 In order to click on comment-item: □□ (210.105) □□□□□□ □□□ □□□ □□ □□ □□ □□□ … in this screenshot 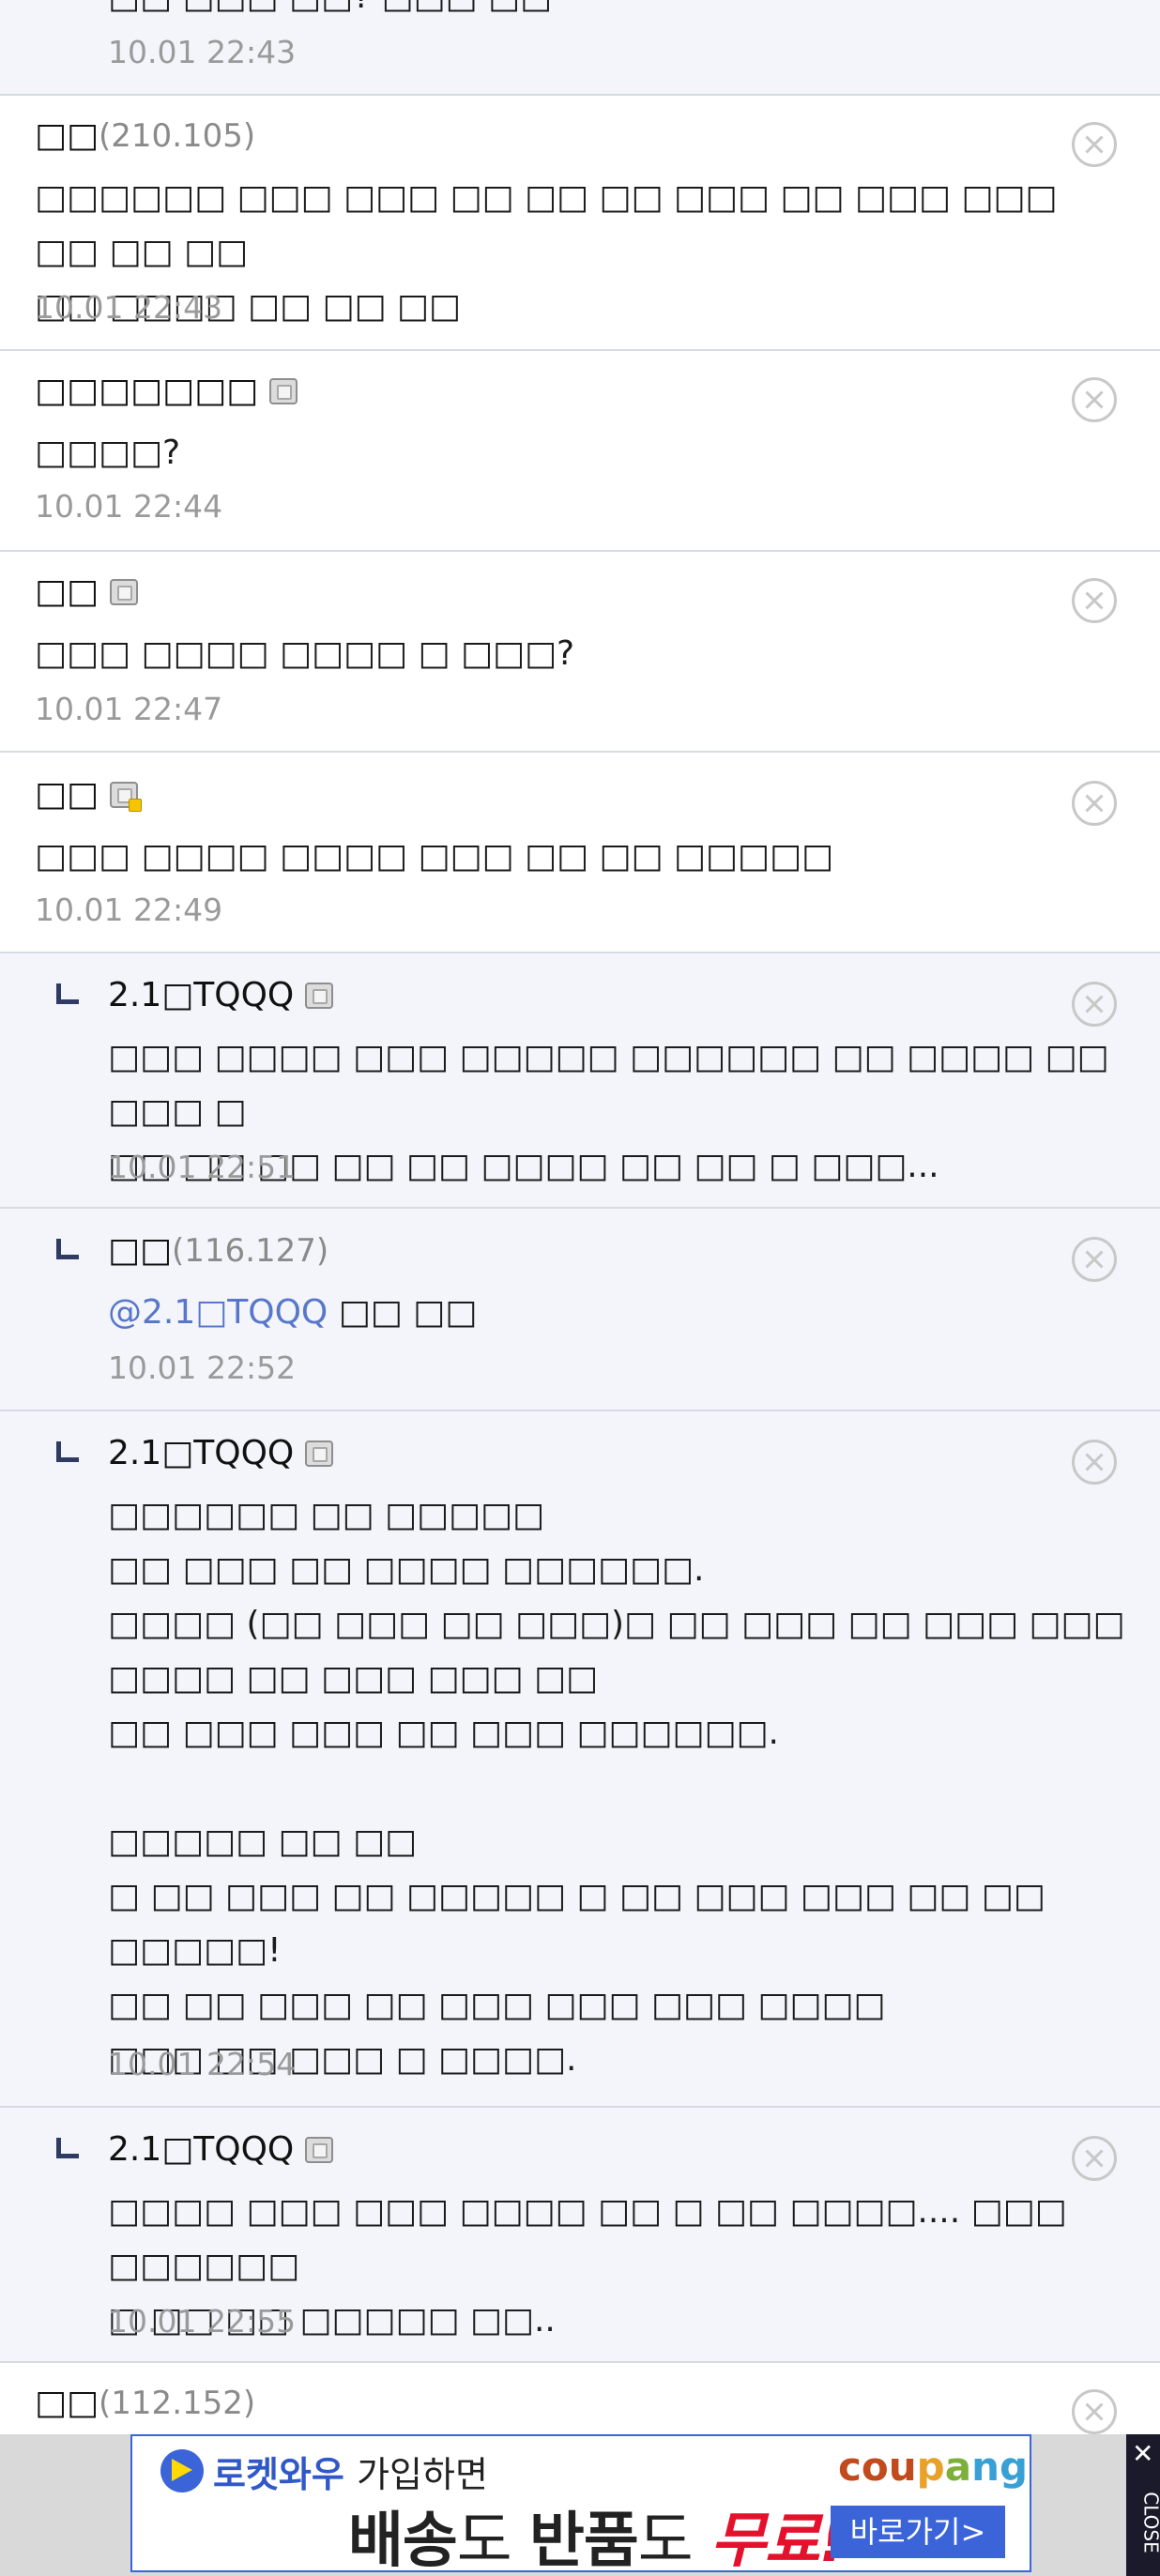, I will do `click(580, 223)`.